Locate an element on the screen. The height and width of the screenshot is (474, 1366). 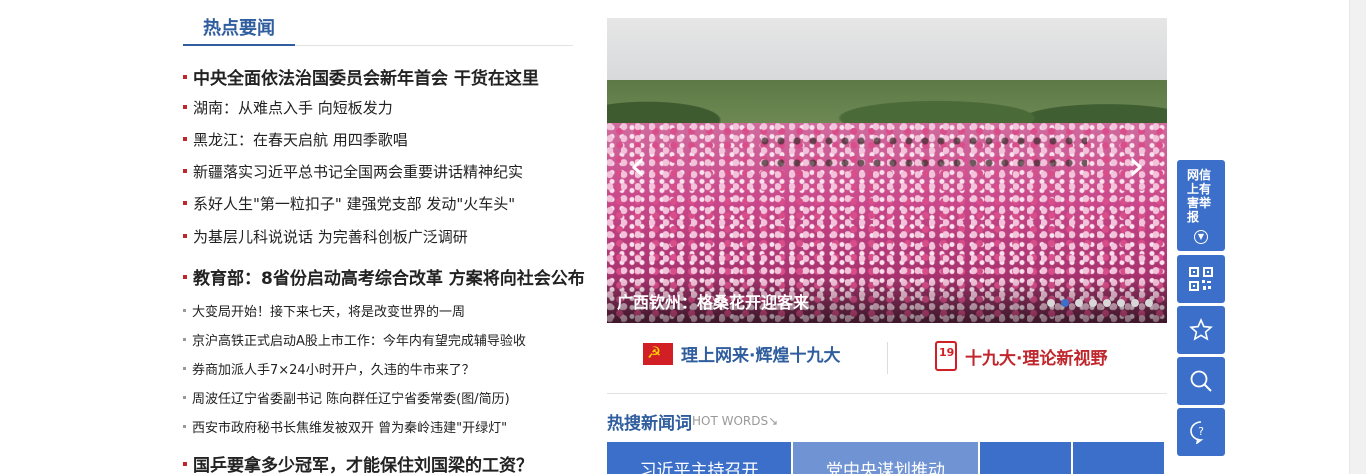
news-item: 京沪高铁正式启动A股上市工作：今年内有望完成辅导验收 is located at coordinates (354, 339).